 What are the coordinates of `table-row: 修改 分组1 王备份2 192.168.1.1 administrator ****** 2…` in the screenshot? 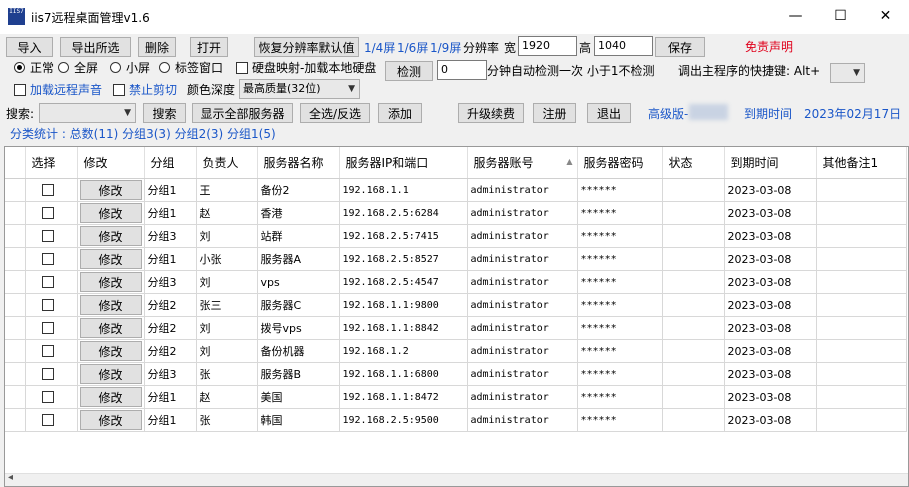 It's located at (456, 190).